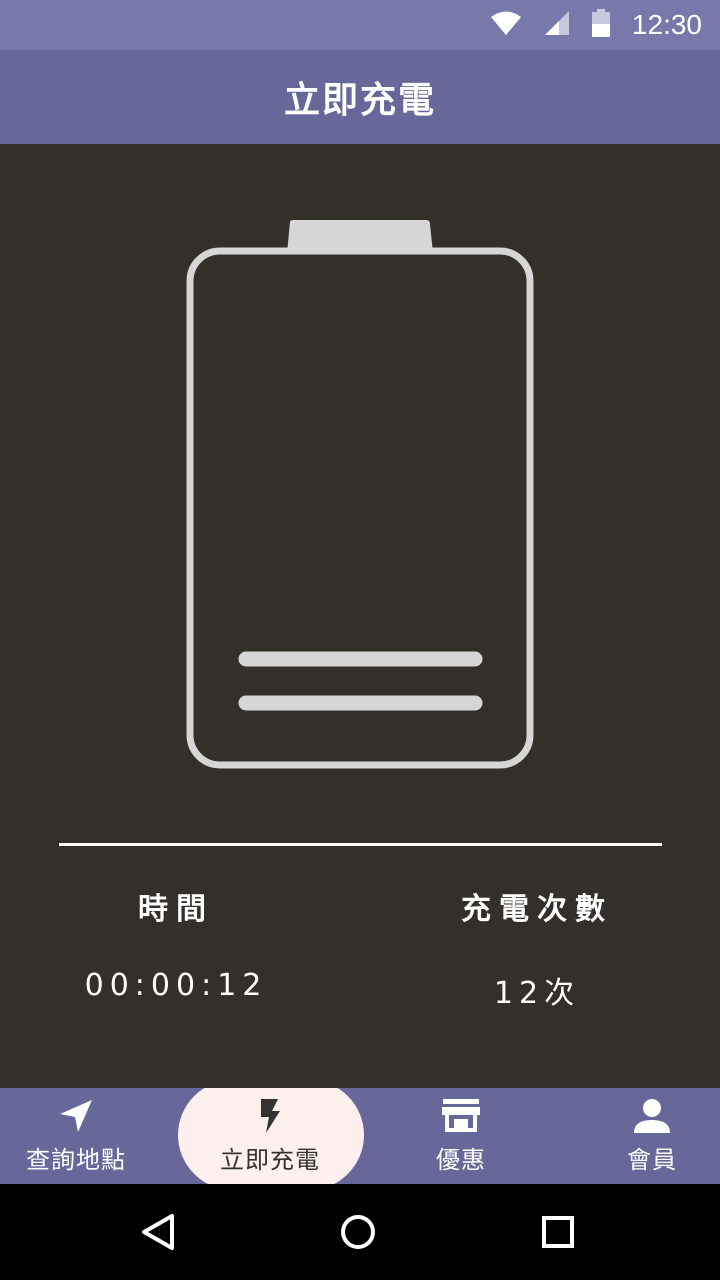 This screenshot has height=1280, width=720. What do you see at coordinates (76, 1116) in the screenshot?
I see `navigation-arrow-icon` at bounding box center [76, 1116].